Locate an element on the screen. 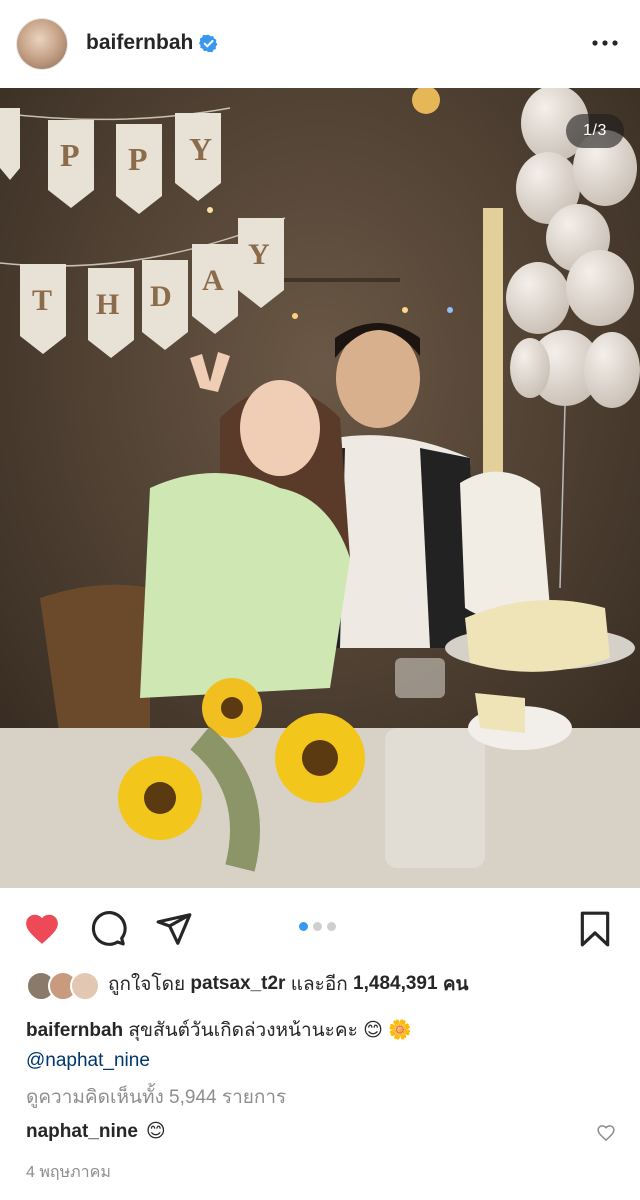  comment-bubble-icon is located at coordinates (108, 929).